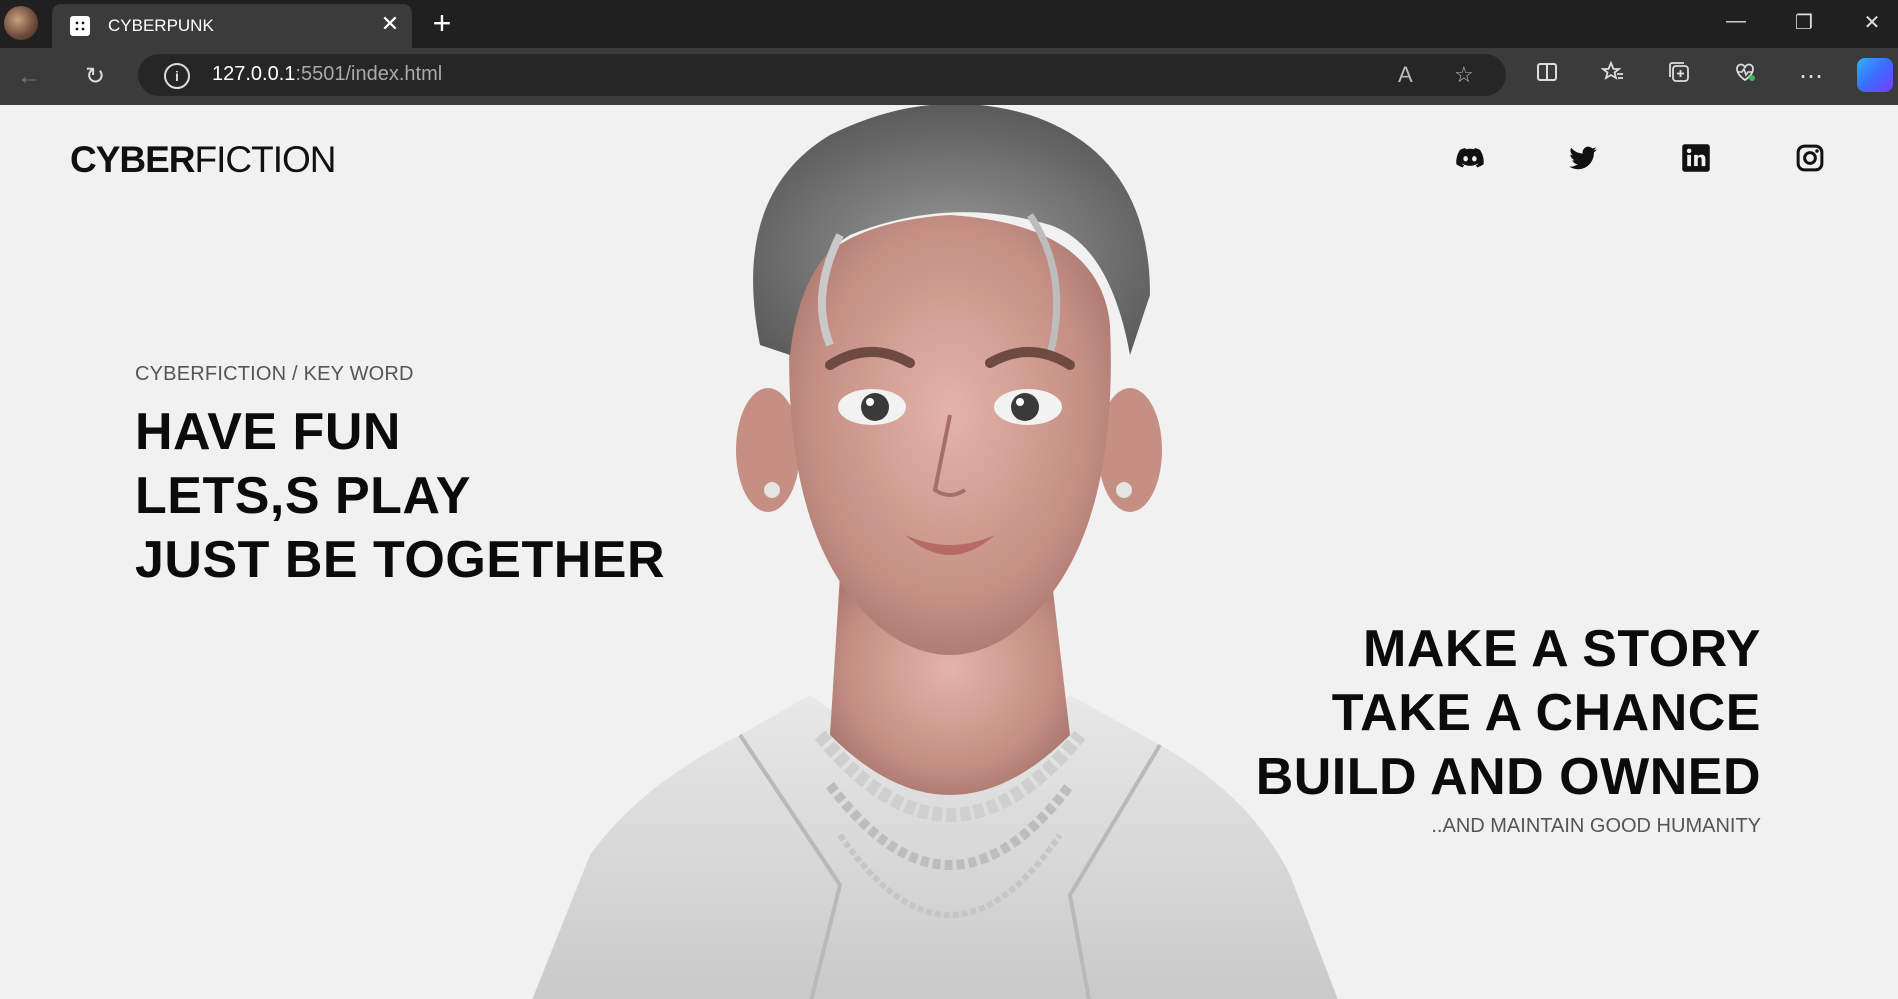 This screenshot has width=1898, height=999. I want to click on profile-avatar, so click(21, 23).